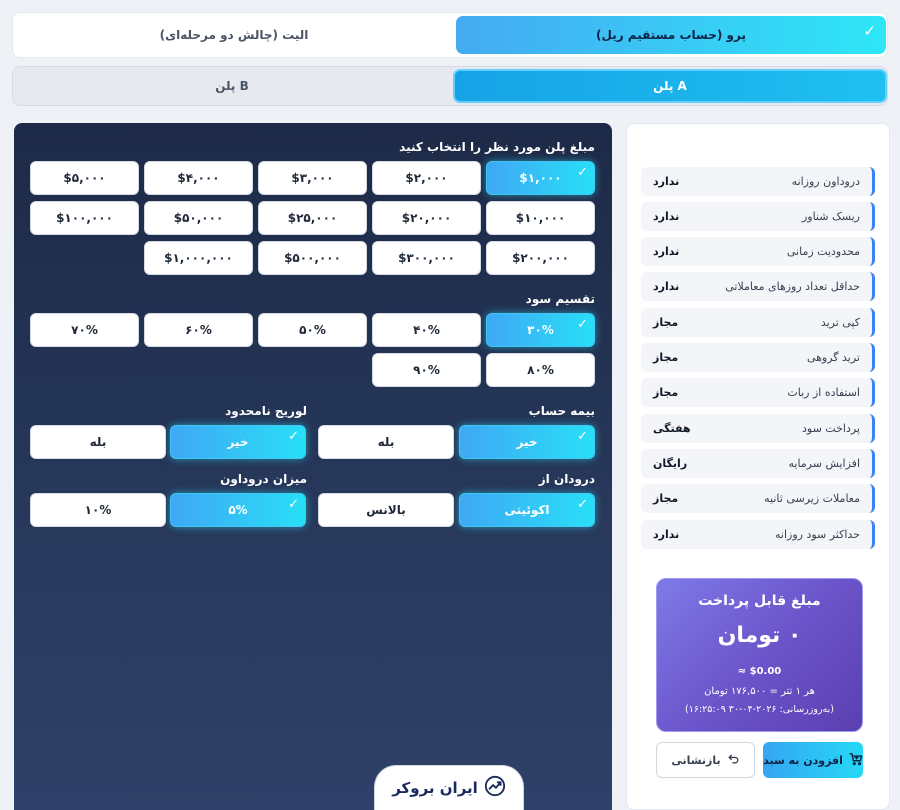 This screenshot has height=810, width=900. I want to click on amount-option-label: $۱,۰۰۰, so click(540, 178).